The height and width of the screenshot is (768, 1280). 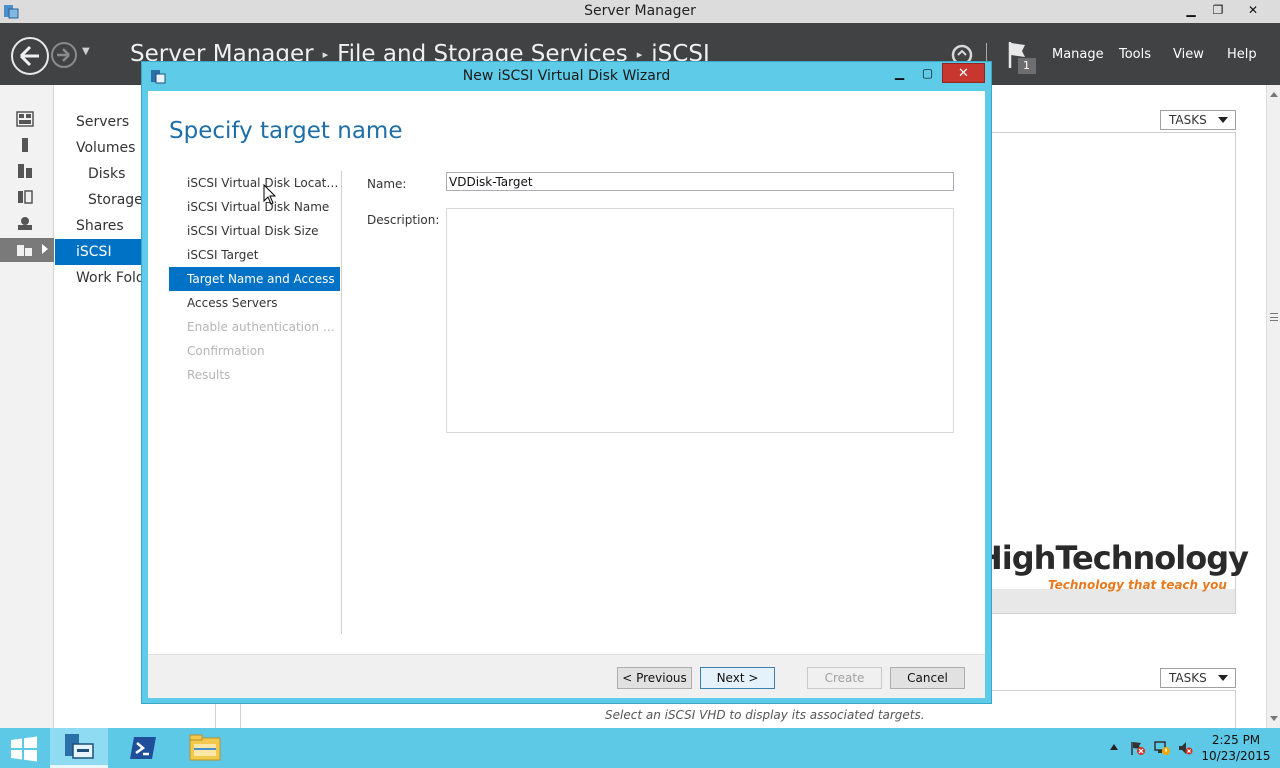 What do you see at coordinates (1023, 57) in the screenshot?
I see `notifications-button: 1` at bounding box center [1023, 57].